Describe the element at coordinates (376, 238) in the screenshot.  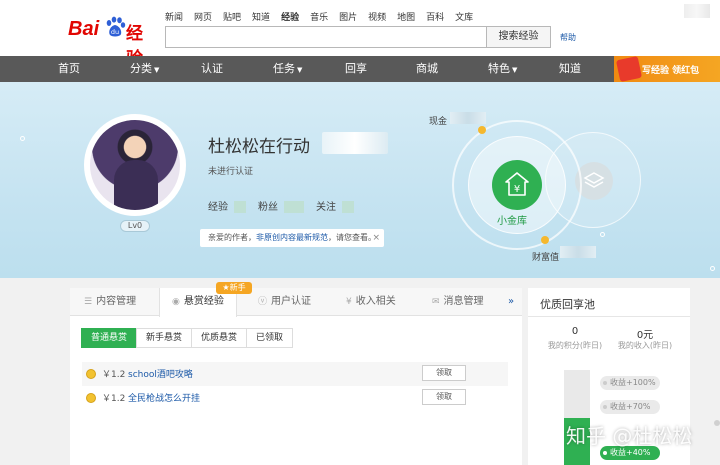
I see `close-icon: ×` at that location.